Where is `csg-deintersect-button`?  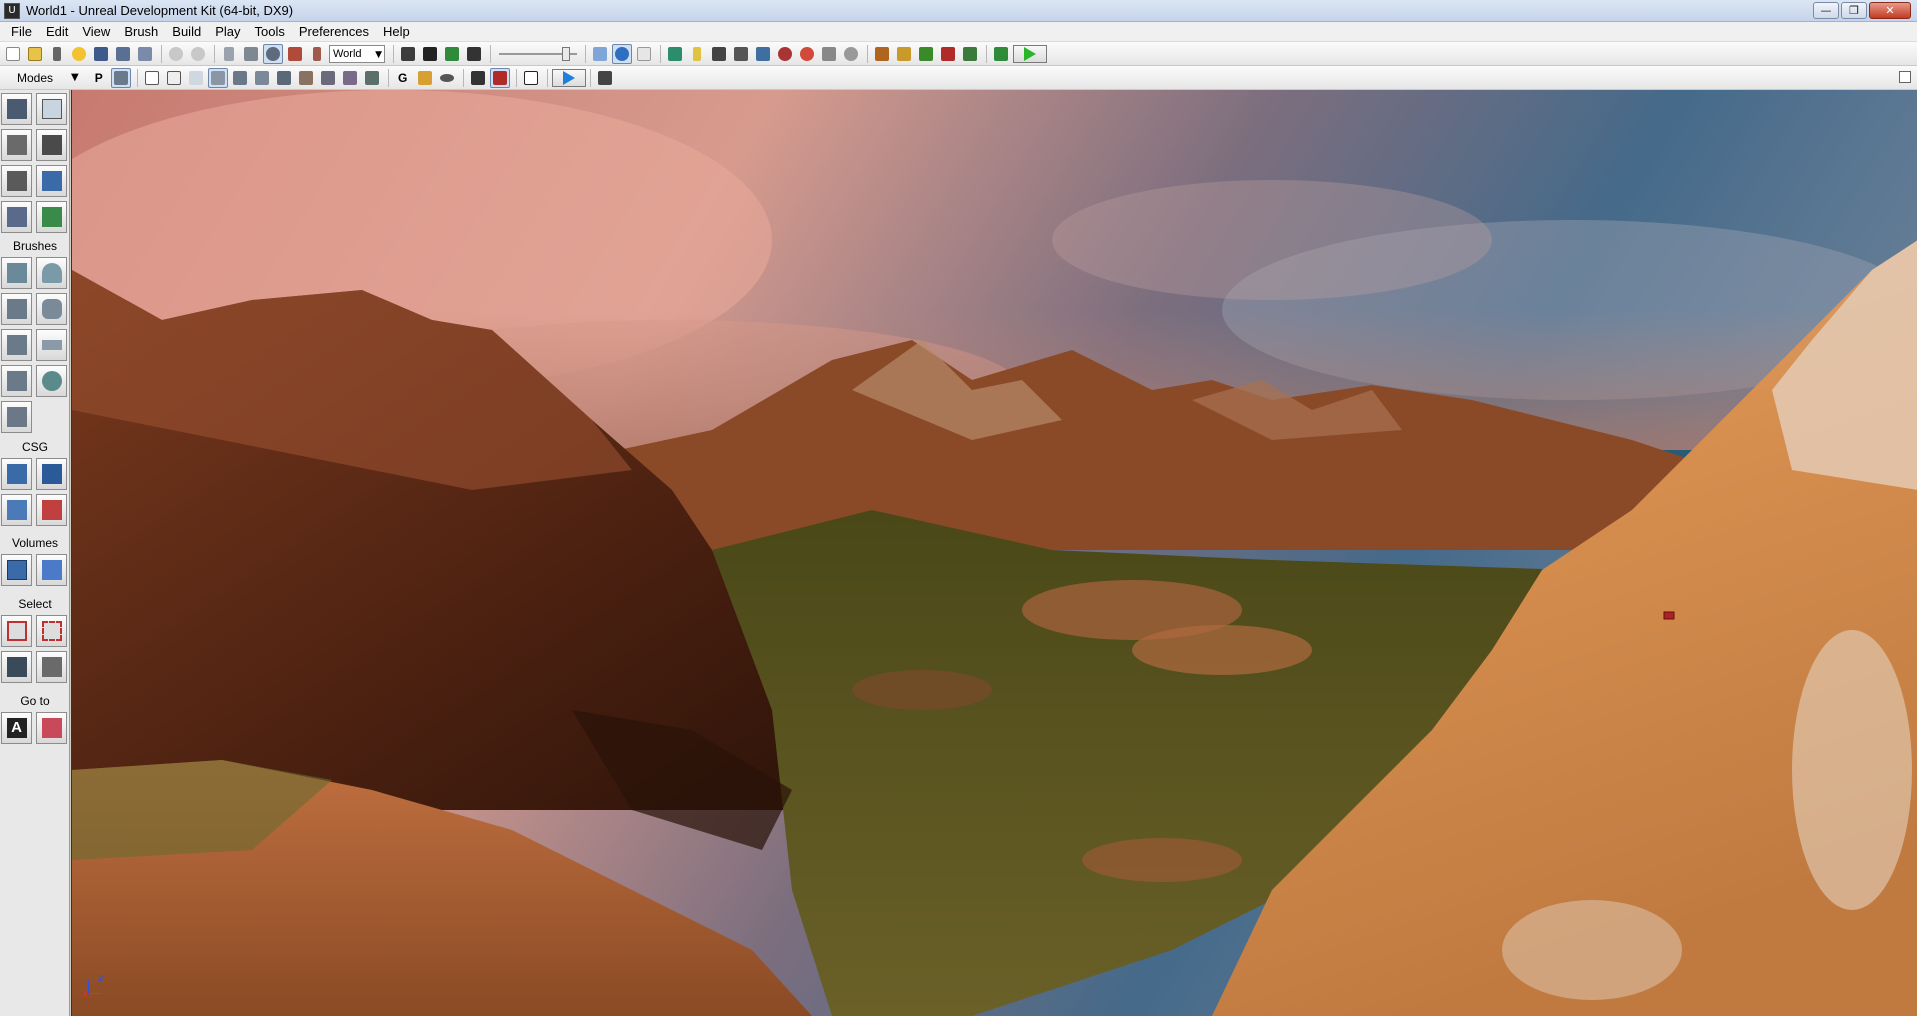
csg-deintersect-button is located at coordinates (51, 510).